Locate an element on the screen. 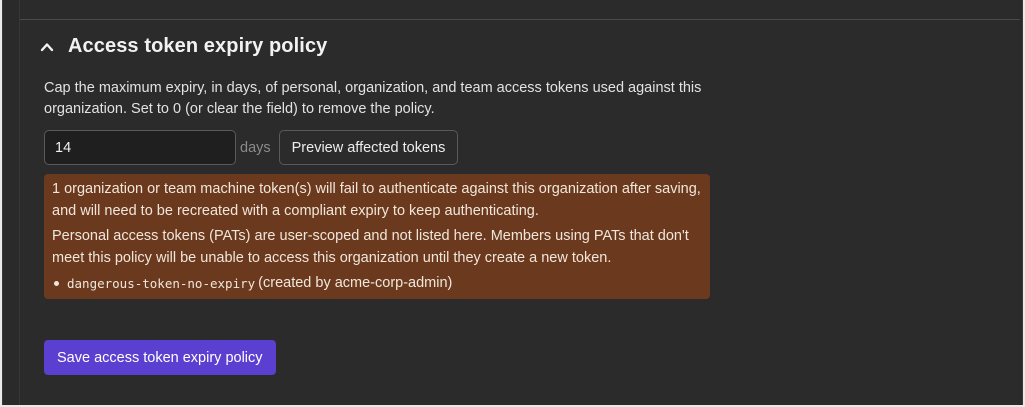  section-header-toggle: Access token expiry policy is located at coordinates (183, 46).